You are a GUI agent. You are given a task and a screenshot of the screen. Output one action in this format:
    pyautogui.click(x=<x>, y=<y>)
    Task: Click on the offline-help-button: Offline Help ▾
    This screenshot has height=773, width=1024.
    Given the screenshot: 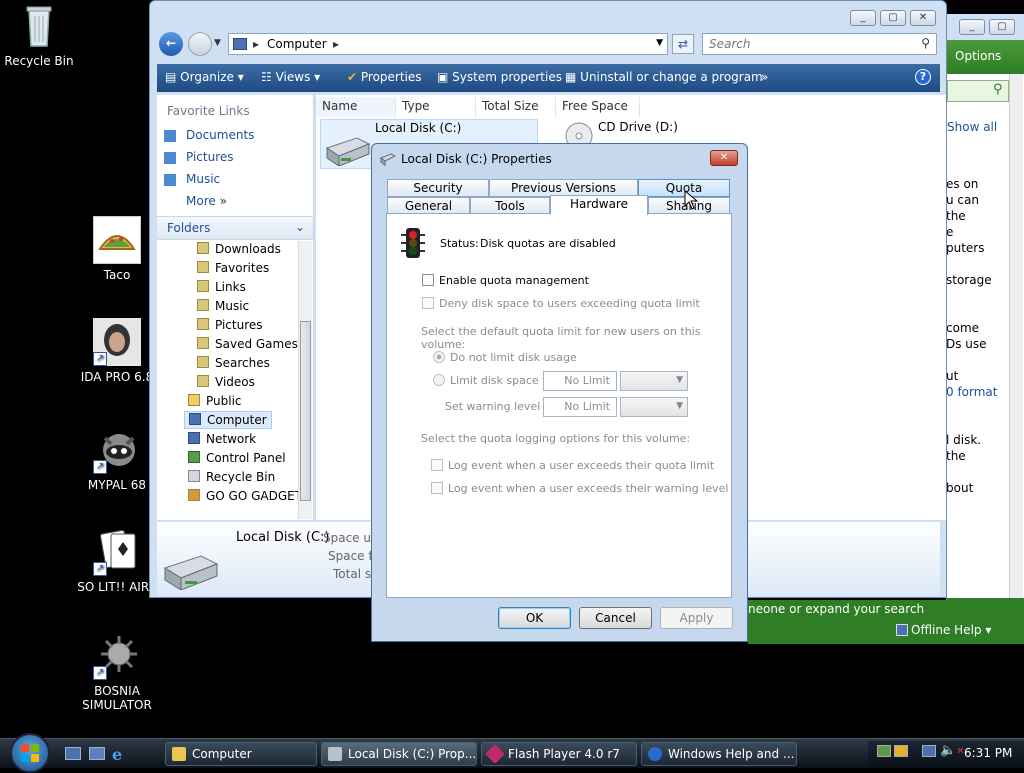 What is the action you would take?
    pyautogui.click(x=943, y=630)
    